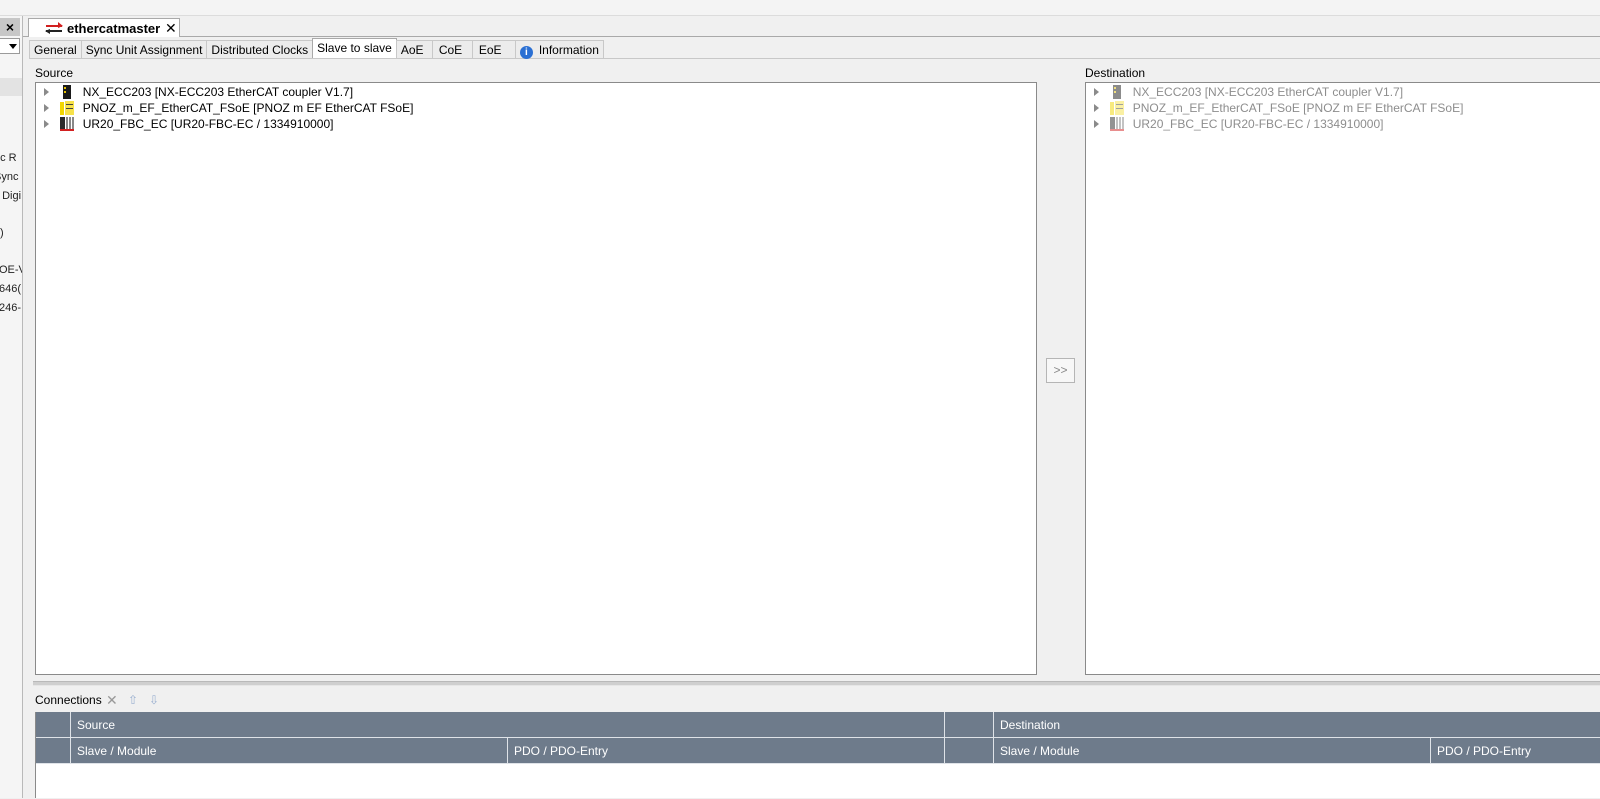 This screenshot has height=799, width=1600. I want to click on tab-label: Slave to slave, so click(354, 48).